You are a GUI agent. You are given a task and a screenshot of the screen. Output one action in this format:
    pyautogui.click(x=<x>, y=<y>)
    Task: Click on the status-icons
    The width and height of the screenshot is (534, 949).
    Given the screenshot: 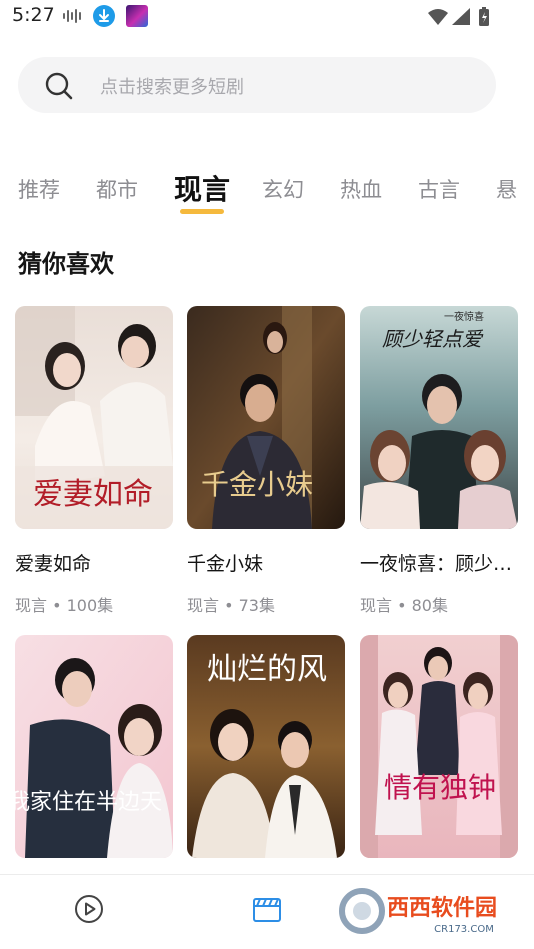 What is the action you would take?
    pyautogui.click(x=461, y=19)
    